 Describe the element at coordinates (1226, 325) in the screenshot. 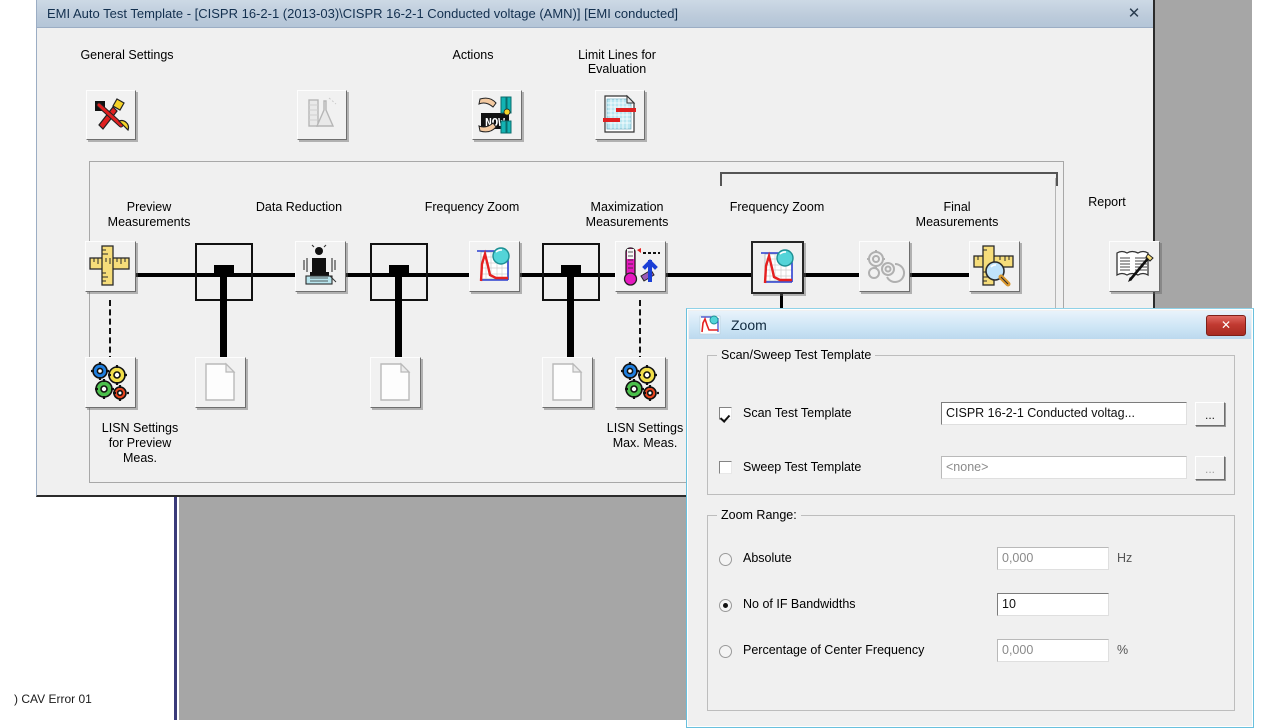

I see `zoom-dialog-close-button: ✕` at that location.